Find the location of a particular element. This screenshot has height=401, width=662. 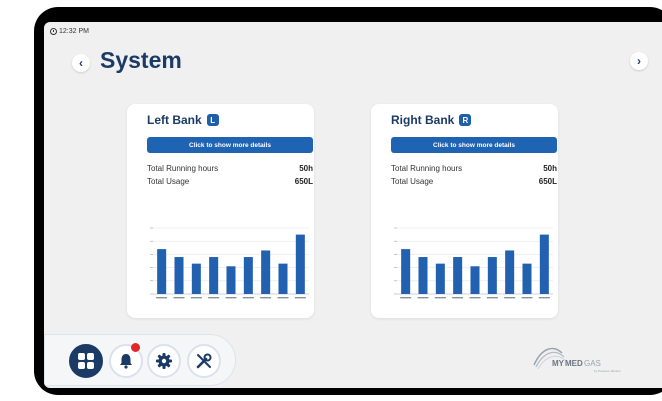

gear-icon is located at coordinates (164, 361).